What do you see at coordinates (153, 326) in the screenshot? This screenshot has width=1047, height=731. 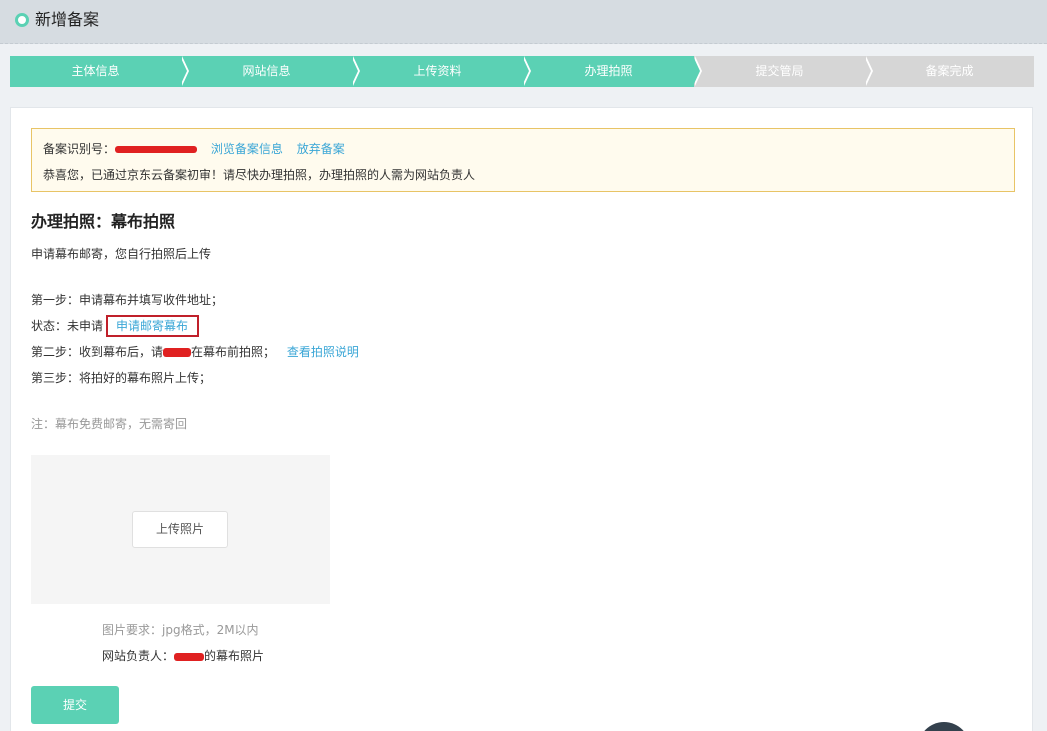 I see `apply-backdrop-button: 申请邮寄幕布` at bounding box center [153, 326].